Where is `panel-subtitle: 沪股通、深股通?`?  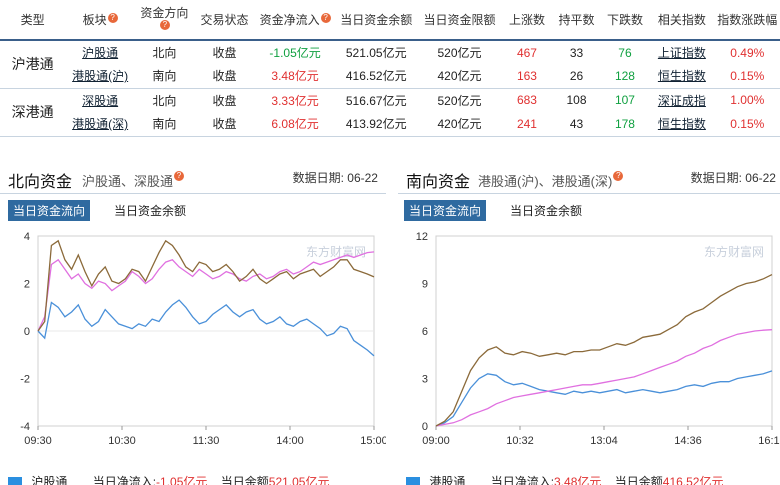
panel-subtitle: 沪股通、深股通? is located at coordinates (133, 180).